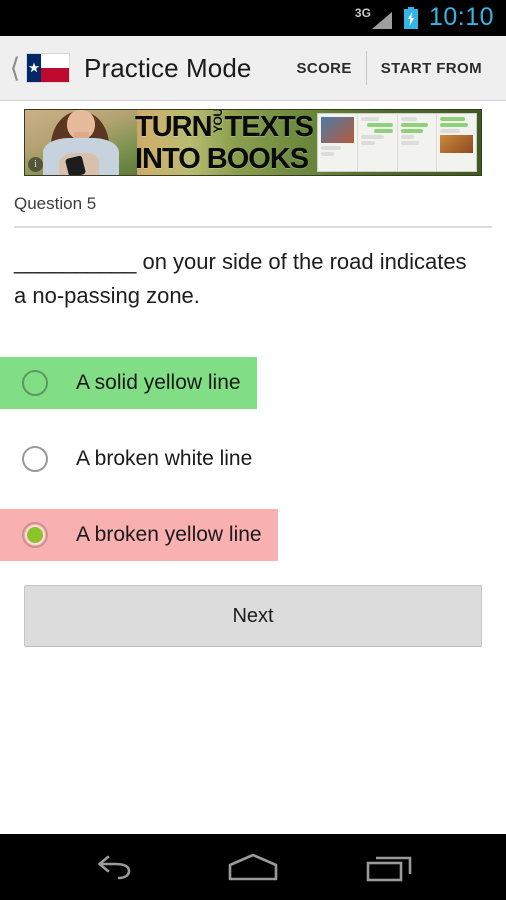 The image size is (506, 900). I want to click on texas-flag-icon, so click(48, 68).